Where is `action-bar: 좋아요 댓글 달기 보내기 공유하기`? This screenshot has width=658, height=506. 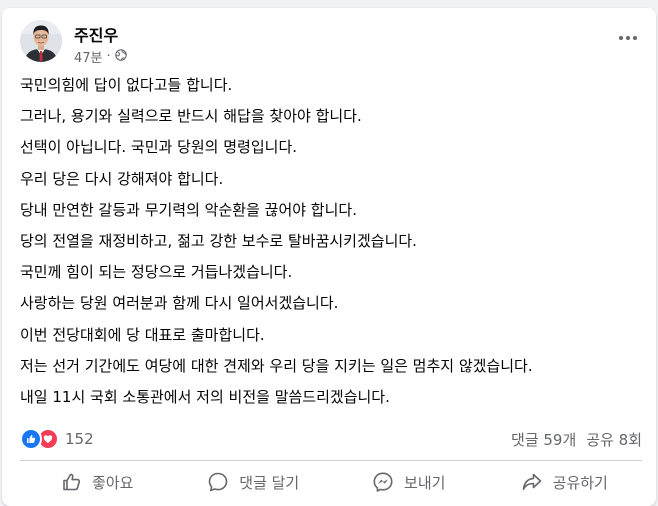
action-bar: 좋아요 댓글 달기 보내기 공유하기 is located at coordinates (331, 482).